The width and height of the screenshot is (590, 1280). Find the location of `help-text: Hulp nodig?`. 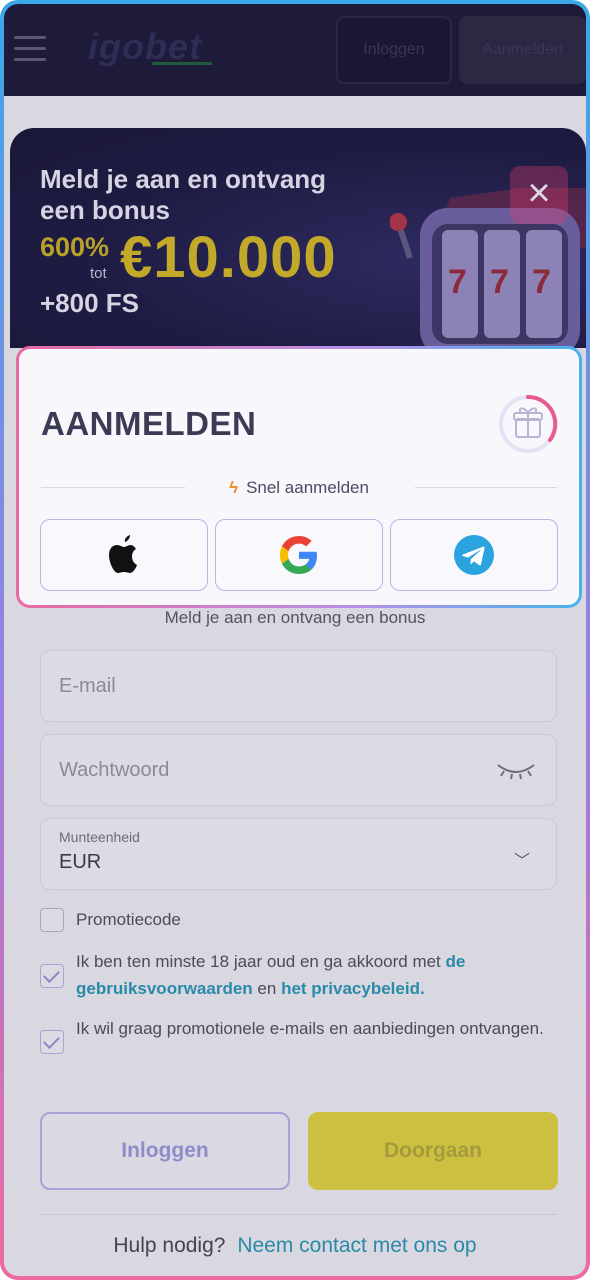

help-text: Hulp nodig? is located at coordinates (169, 1245).